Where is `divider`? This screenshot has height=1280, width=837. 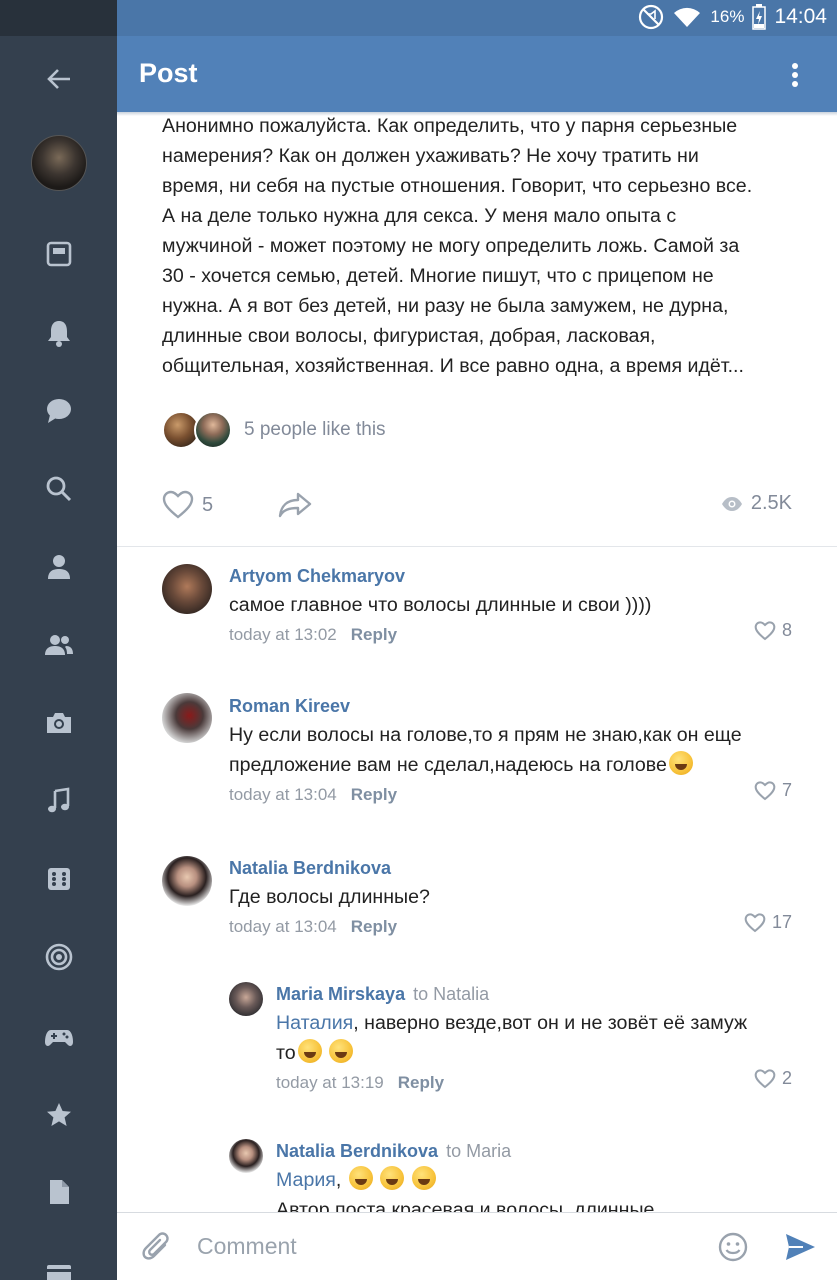 divider is located at coordinates (477, 546).